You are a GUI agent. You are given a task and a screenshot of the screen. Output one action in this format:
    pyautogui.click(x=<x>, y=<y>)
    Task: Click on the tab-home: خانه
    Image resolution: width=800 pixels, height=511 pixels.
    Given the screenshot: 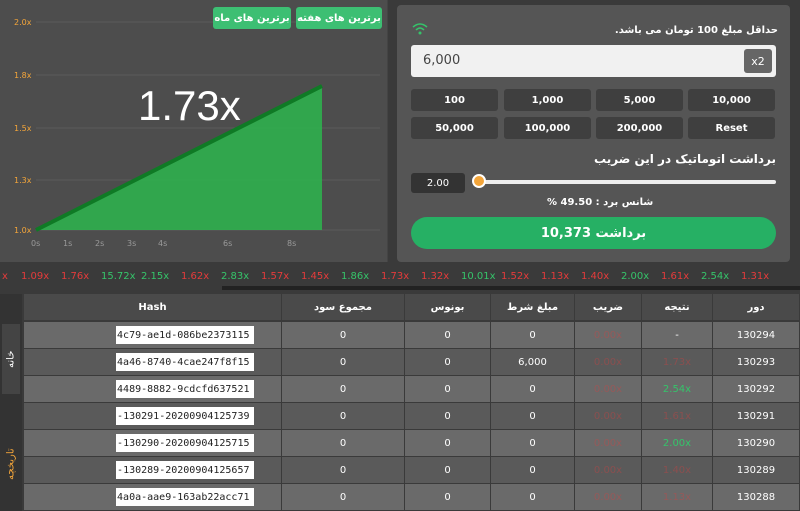 What is the action you would take?
    pyautogui.click(x=11, y=359)
    